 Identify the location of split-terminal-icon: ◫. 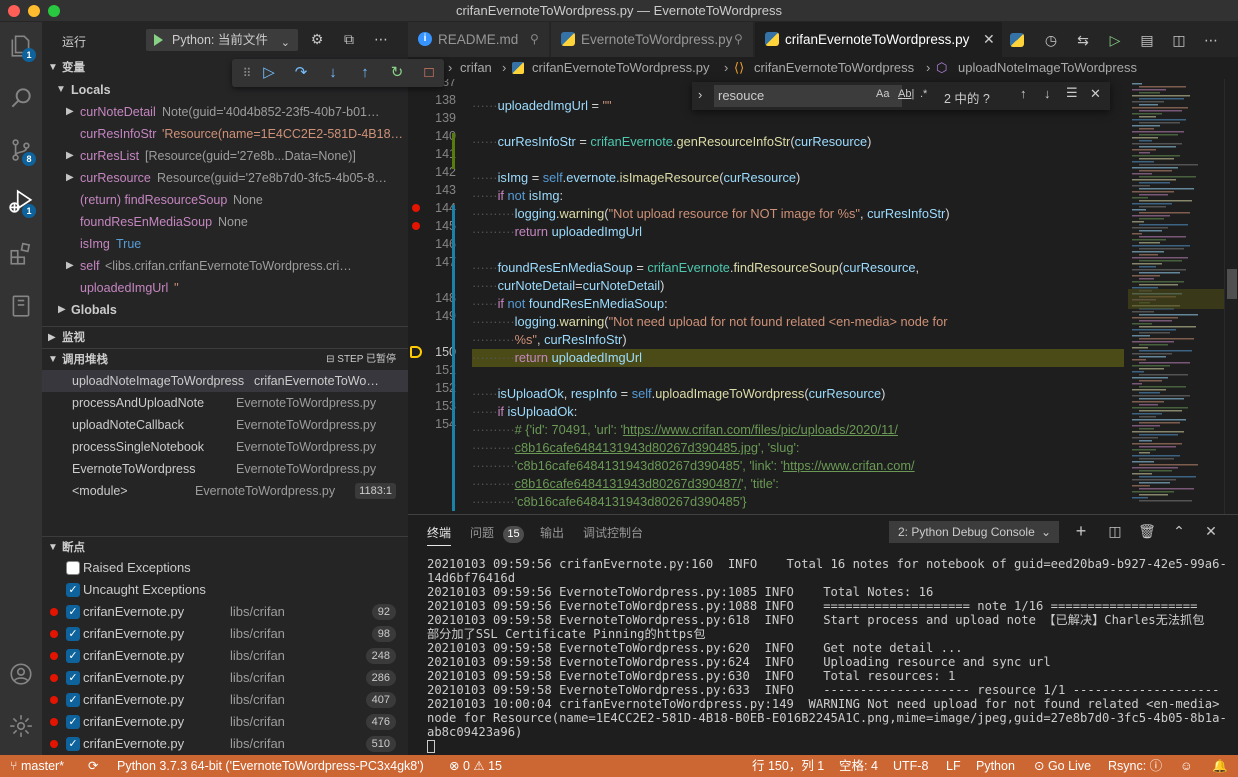
(1115, 531).